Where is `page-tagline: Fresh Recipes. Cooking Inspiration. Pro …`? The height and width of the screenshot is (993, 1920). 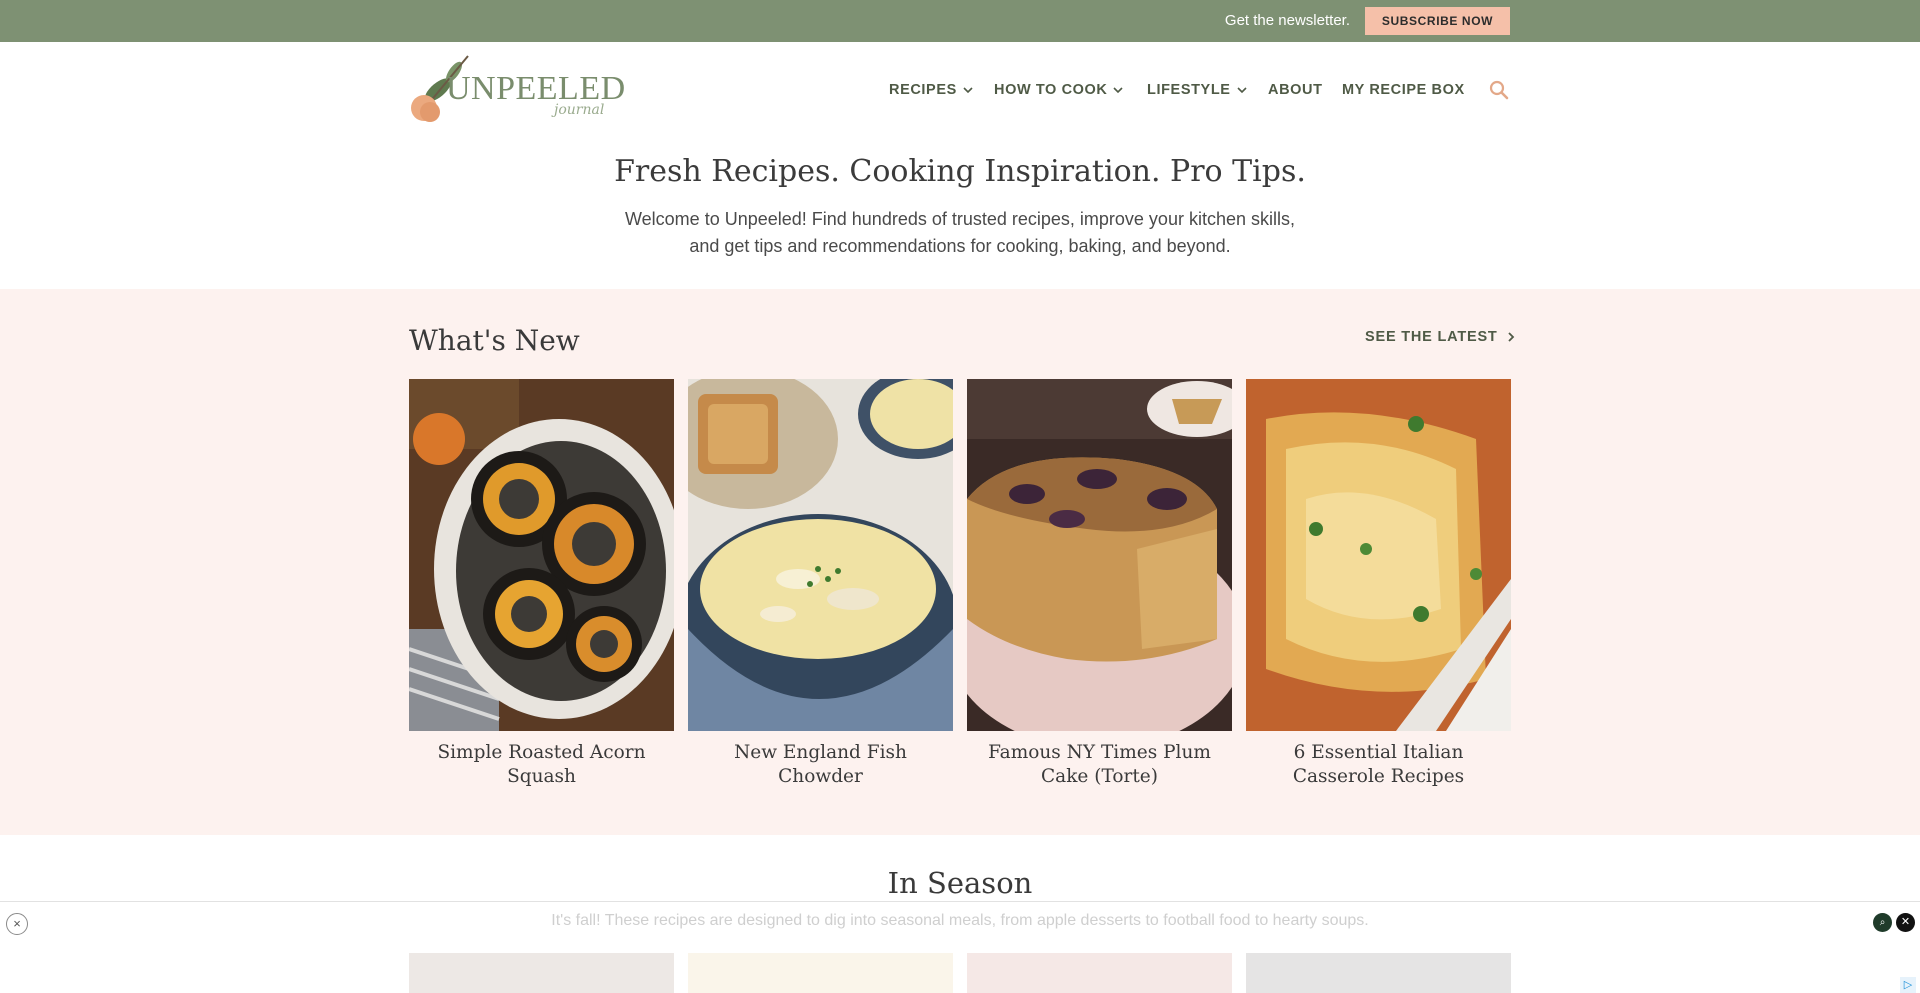
page-tagline: Fresh Recipes. Cooking Inspiration. Pro … is located at coordinates (960, 171).